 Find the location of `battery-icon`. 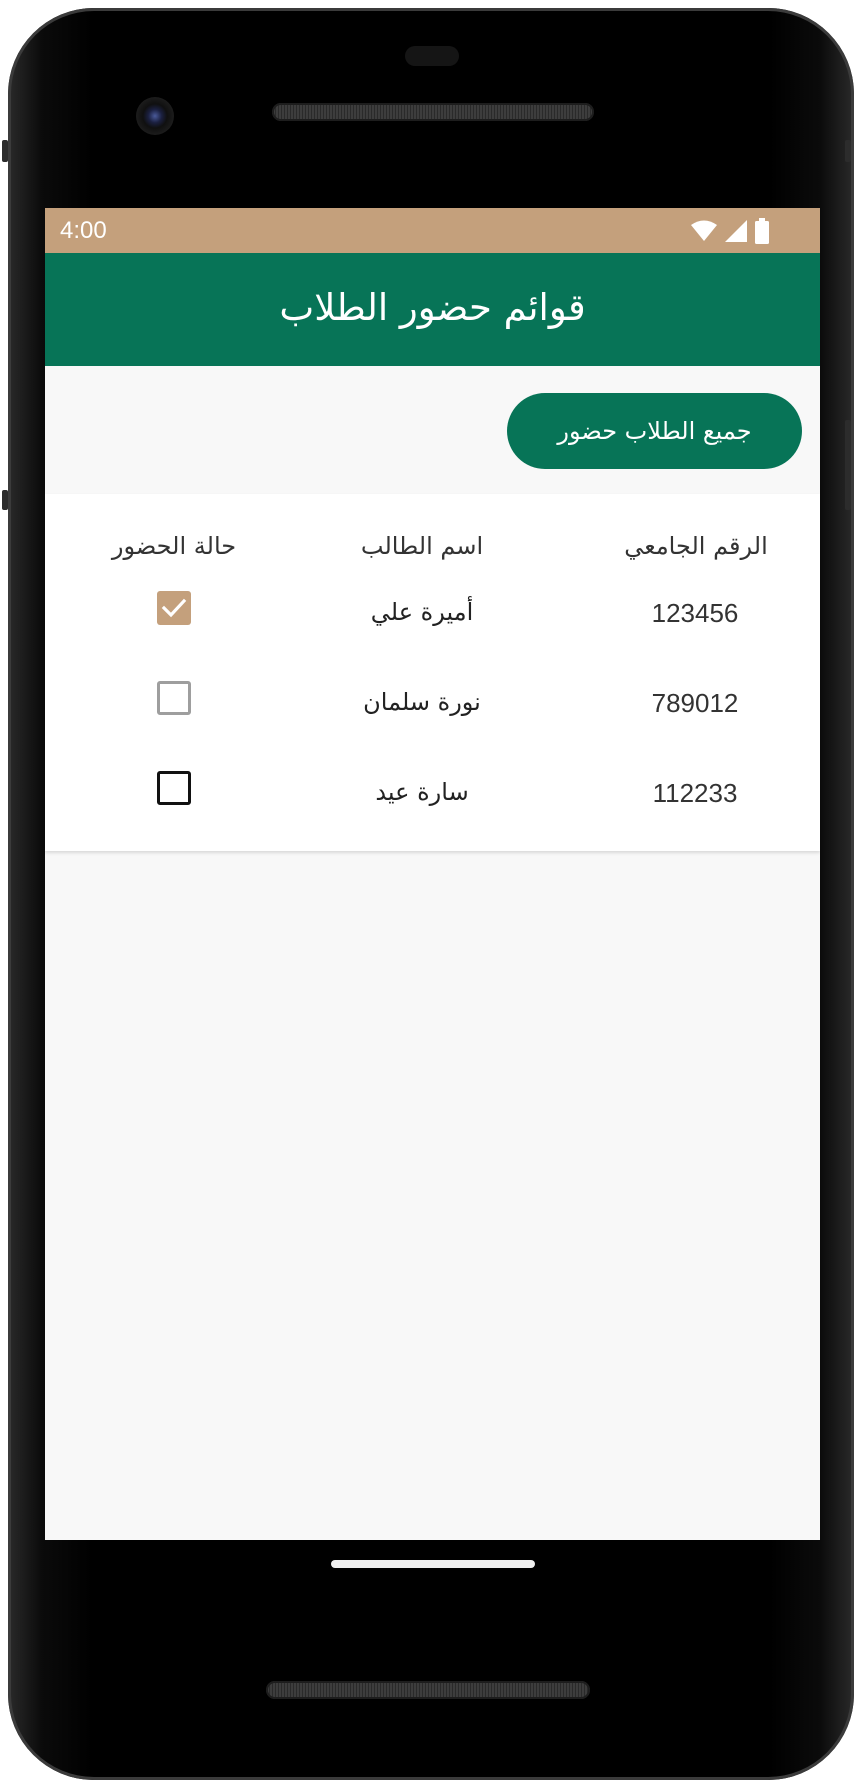

battery-icon is located at coordinates (762, 231).